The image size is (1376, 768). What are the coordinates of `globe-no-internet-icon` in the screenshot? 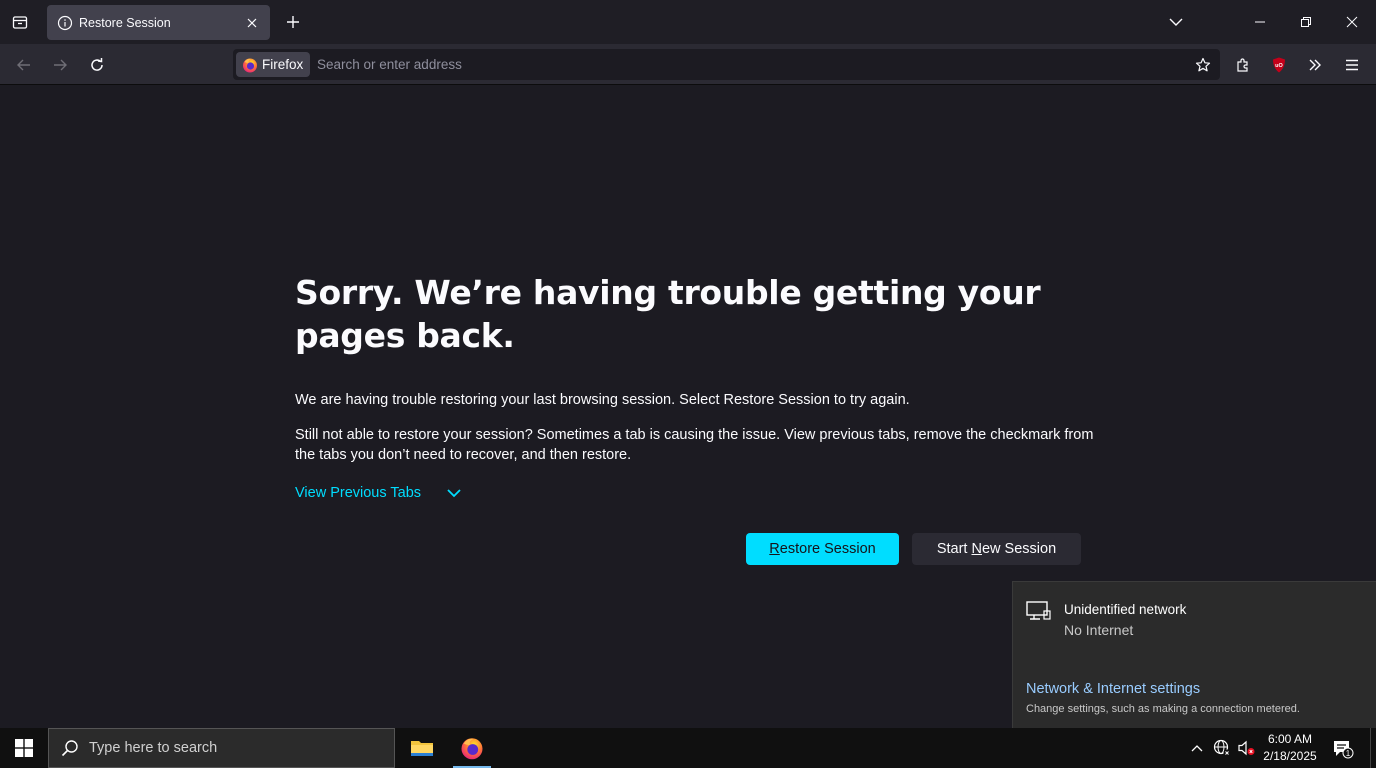 It's located at (1222, 748).